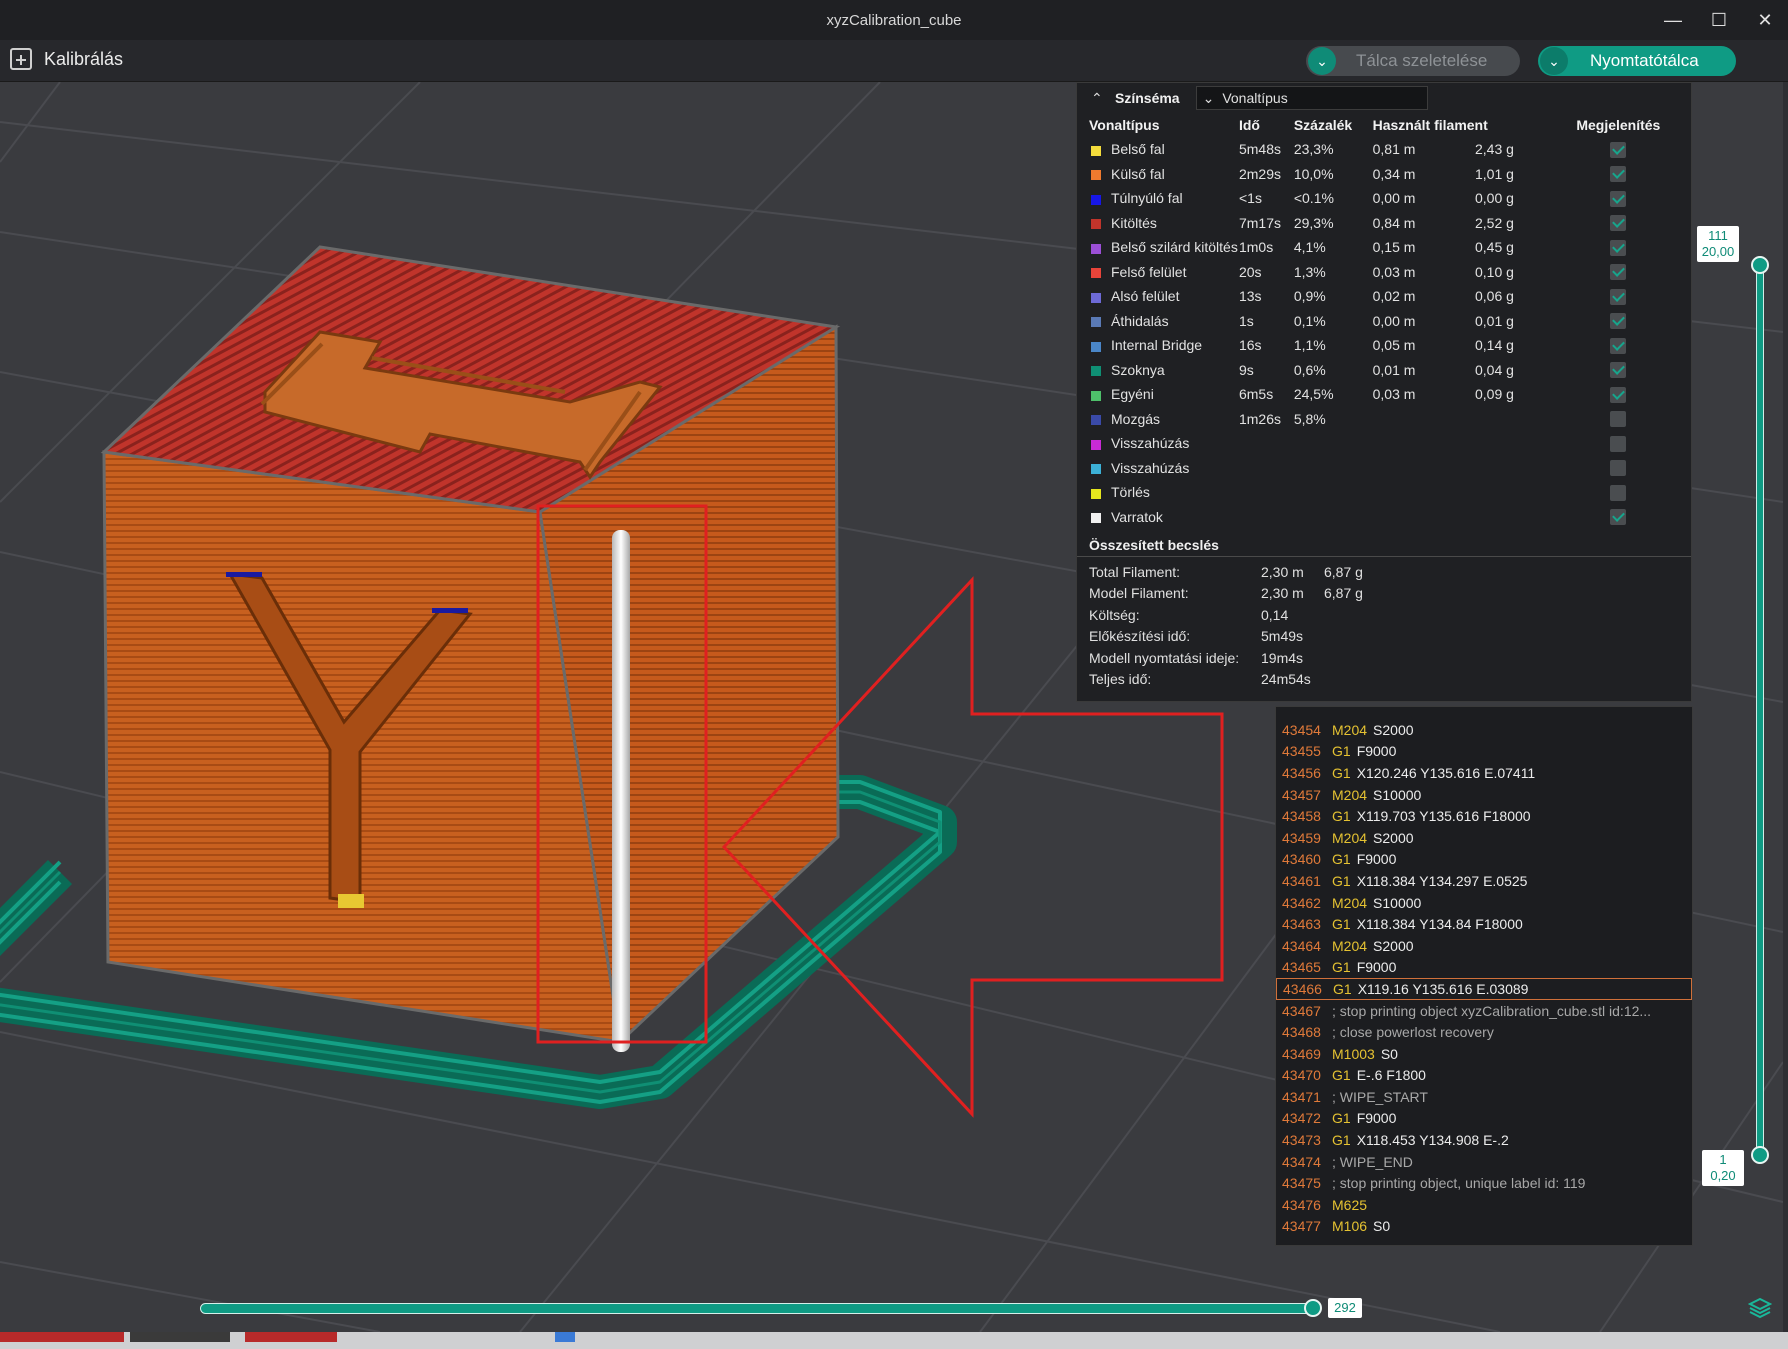  What do you see at coordinates (1484, 1076) in the screenshot?
I see `gcode-line: 43470 G1 E-.6 F1800` at bounding box center [1484, 1076].